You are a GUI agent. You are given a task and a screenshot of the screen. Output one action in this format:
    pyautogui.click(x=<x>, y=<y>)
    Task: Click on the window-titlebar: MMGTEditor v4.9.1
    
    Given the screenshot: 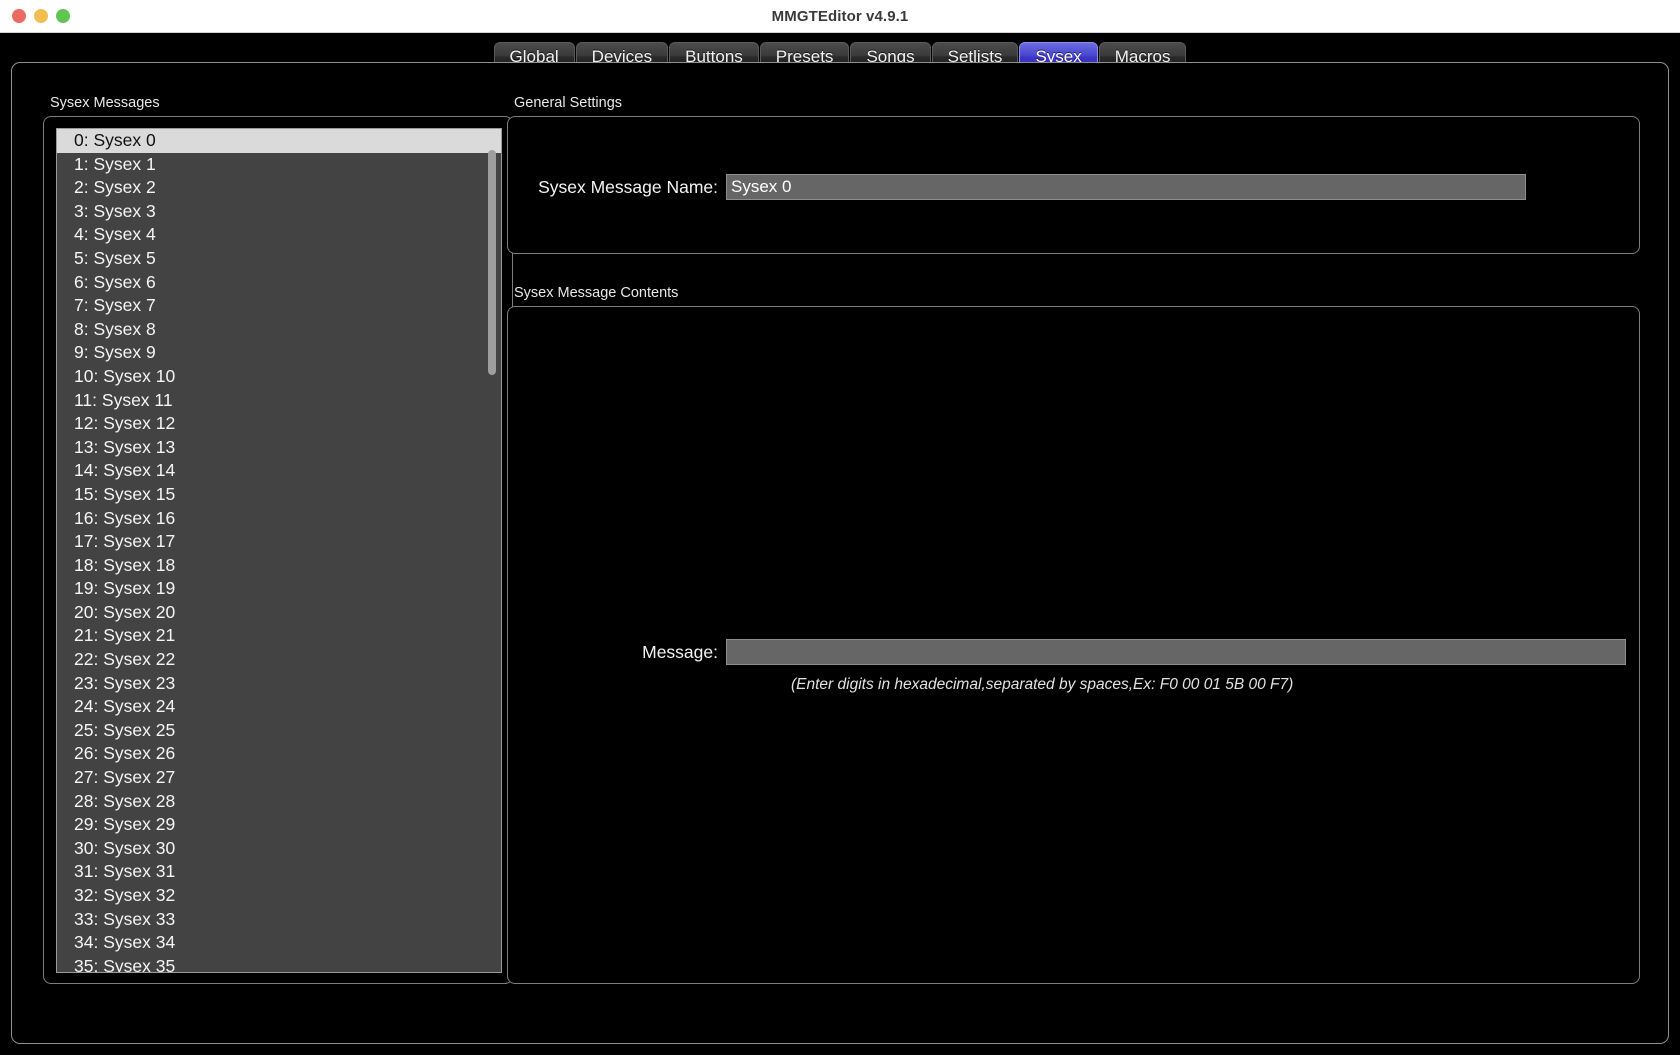 What is the action you would take?
    pyautogui.click(x=840, y=16)
    